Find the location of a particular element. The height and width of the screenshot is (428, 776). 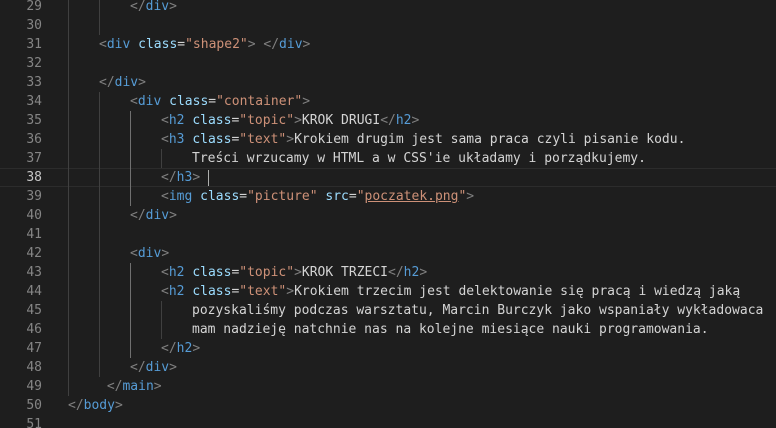

code-line: 47 </h2> is located at coordinates (388, 348).